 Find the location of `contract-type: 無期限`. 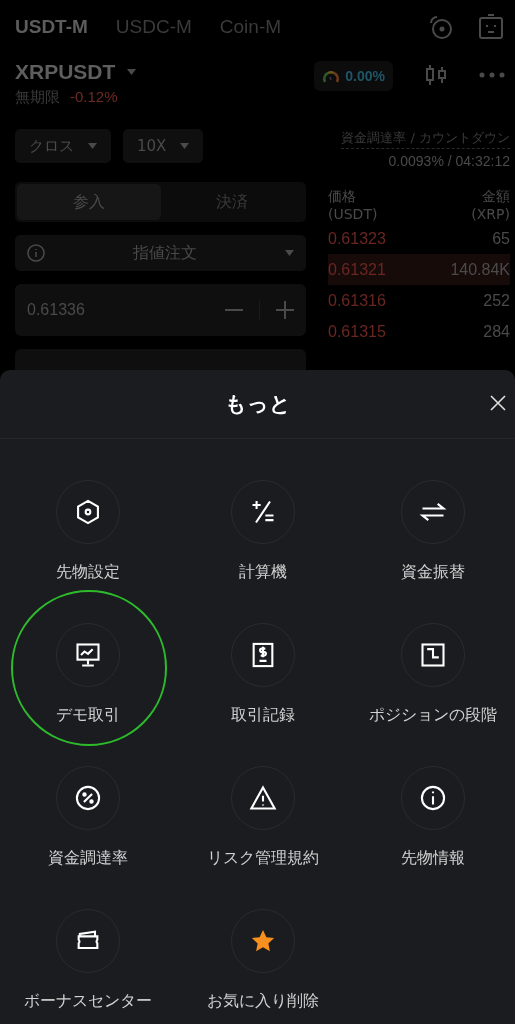

contract-type: 無期限 is located at coordinates (37, 97).